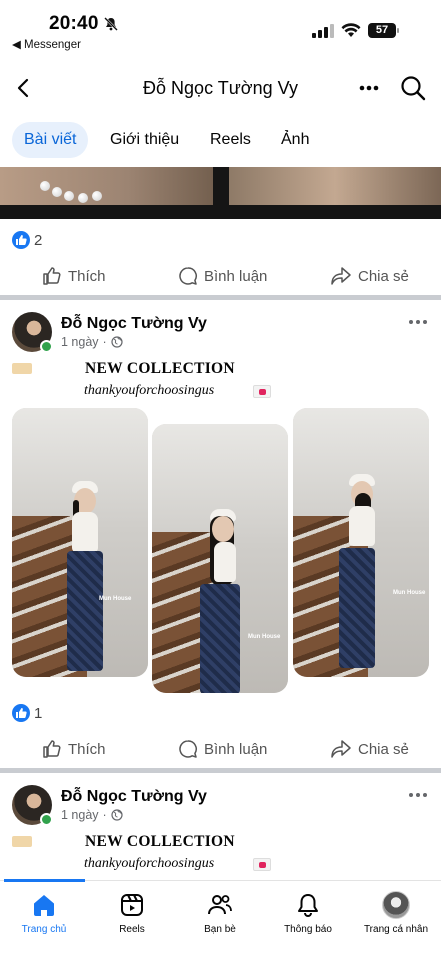 This screenshot has width=441, height=960. What do you see at coordinates (396, 905) in the screenshot?
I see `profile-icon` at bounding box center [396, 905].